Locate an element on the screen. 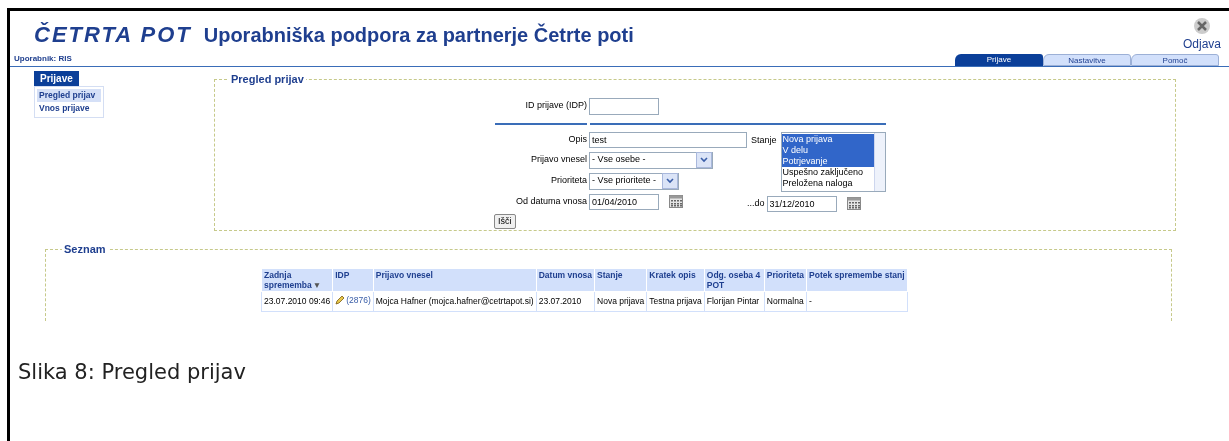 This screenshot has height=441, width=1229. tab: Prijave is located at coordinates (999, 60).